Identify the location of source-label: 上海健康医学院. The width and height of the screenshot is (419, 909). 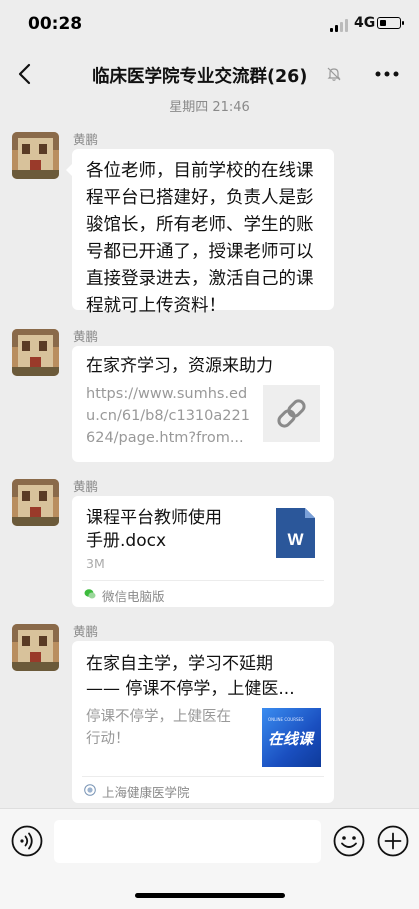
(146, 792).